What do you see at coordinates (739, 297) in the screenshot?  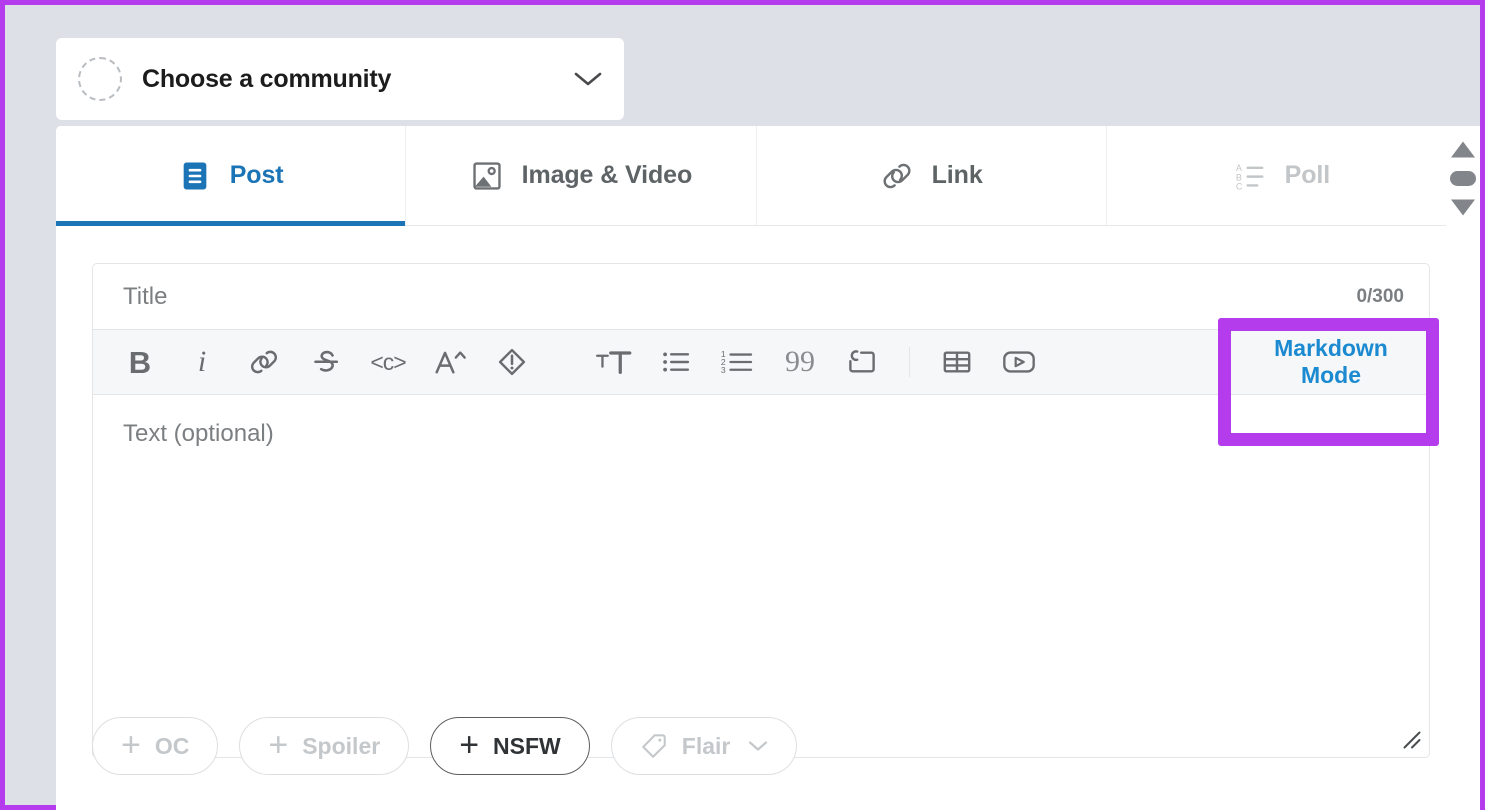 I see `title-input: Title` at bounding box center [739, 297].